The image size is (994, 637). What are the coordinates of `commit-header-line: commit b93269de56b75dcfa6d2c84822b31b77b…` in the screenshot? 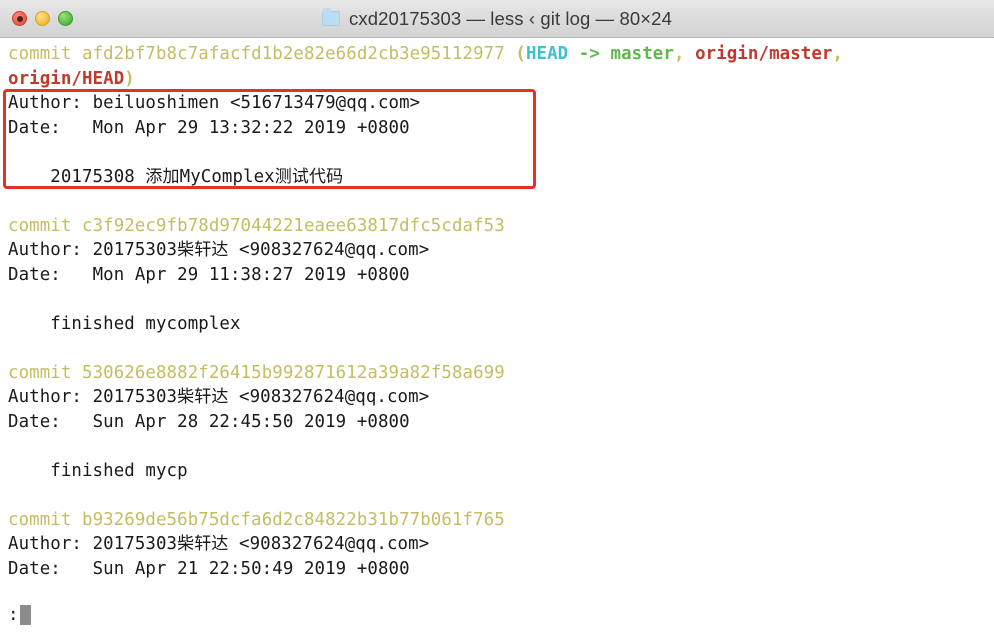 It's located at (501, 520).